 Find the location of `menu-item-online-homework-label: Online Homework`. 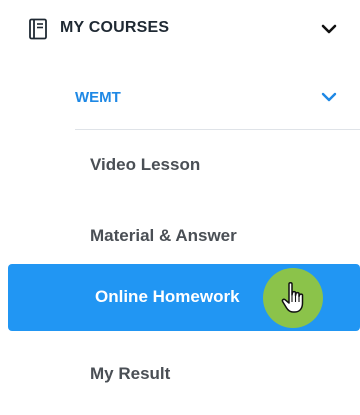

menu-item-online-homework-label: Online Homework is located at coordinates (167, 296).